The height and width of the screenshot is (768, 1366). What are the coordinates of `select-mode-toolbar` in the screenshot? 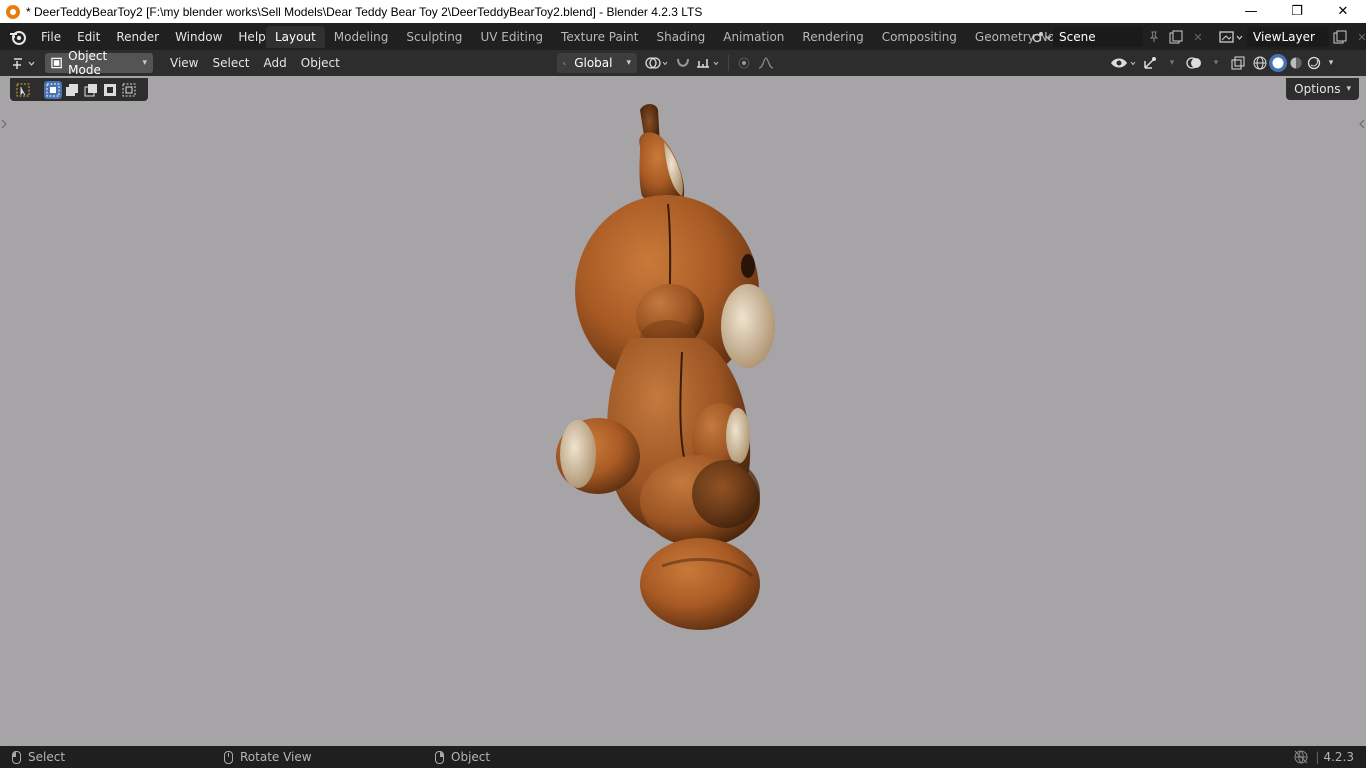 It's located at (79, 89).